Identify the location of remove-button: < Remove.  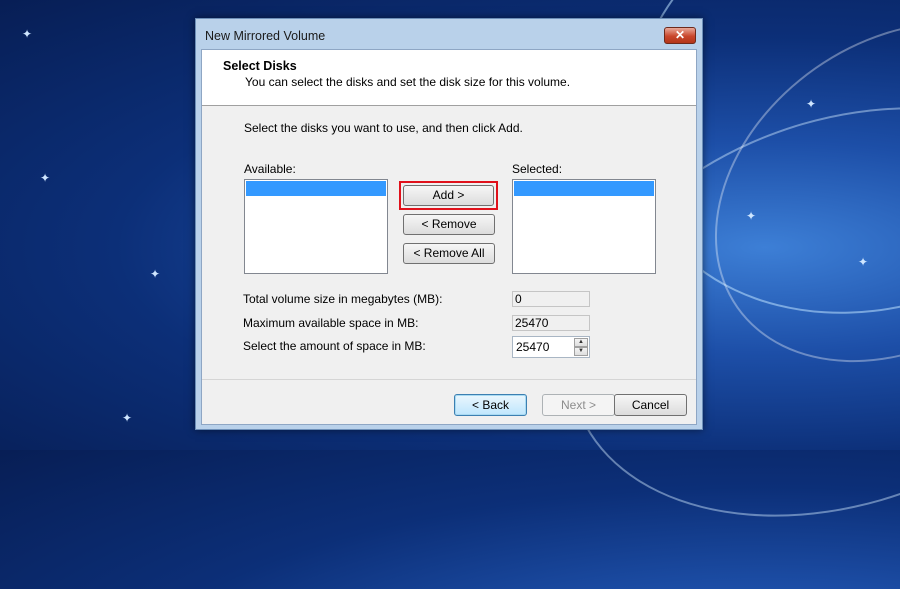
(449, 224).